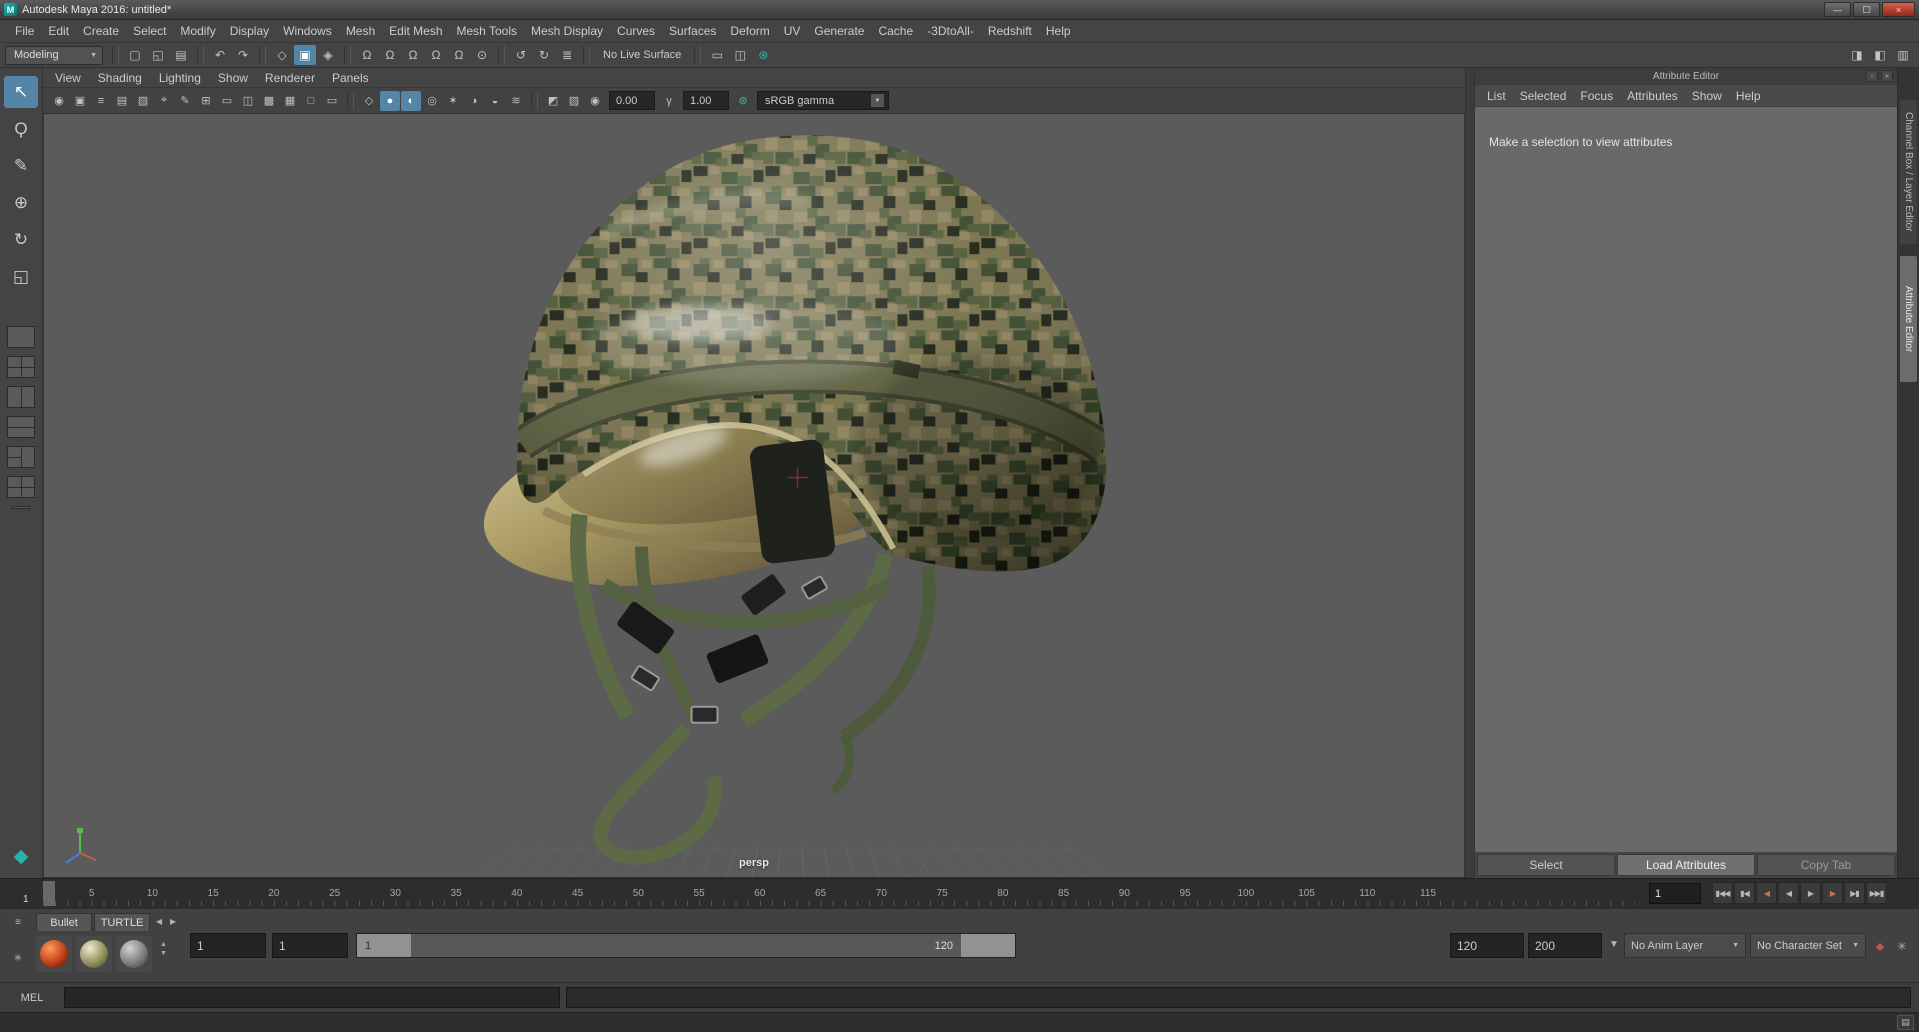 The width and height of the screenshot is (1919, 1032). Describe the element at coordinates (94, 954) in the screenshot. I see `shelf-item-textured-ball` at that location.